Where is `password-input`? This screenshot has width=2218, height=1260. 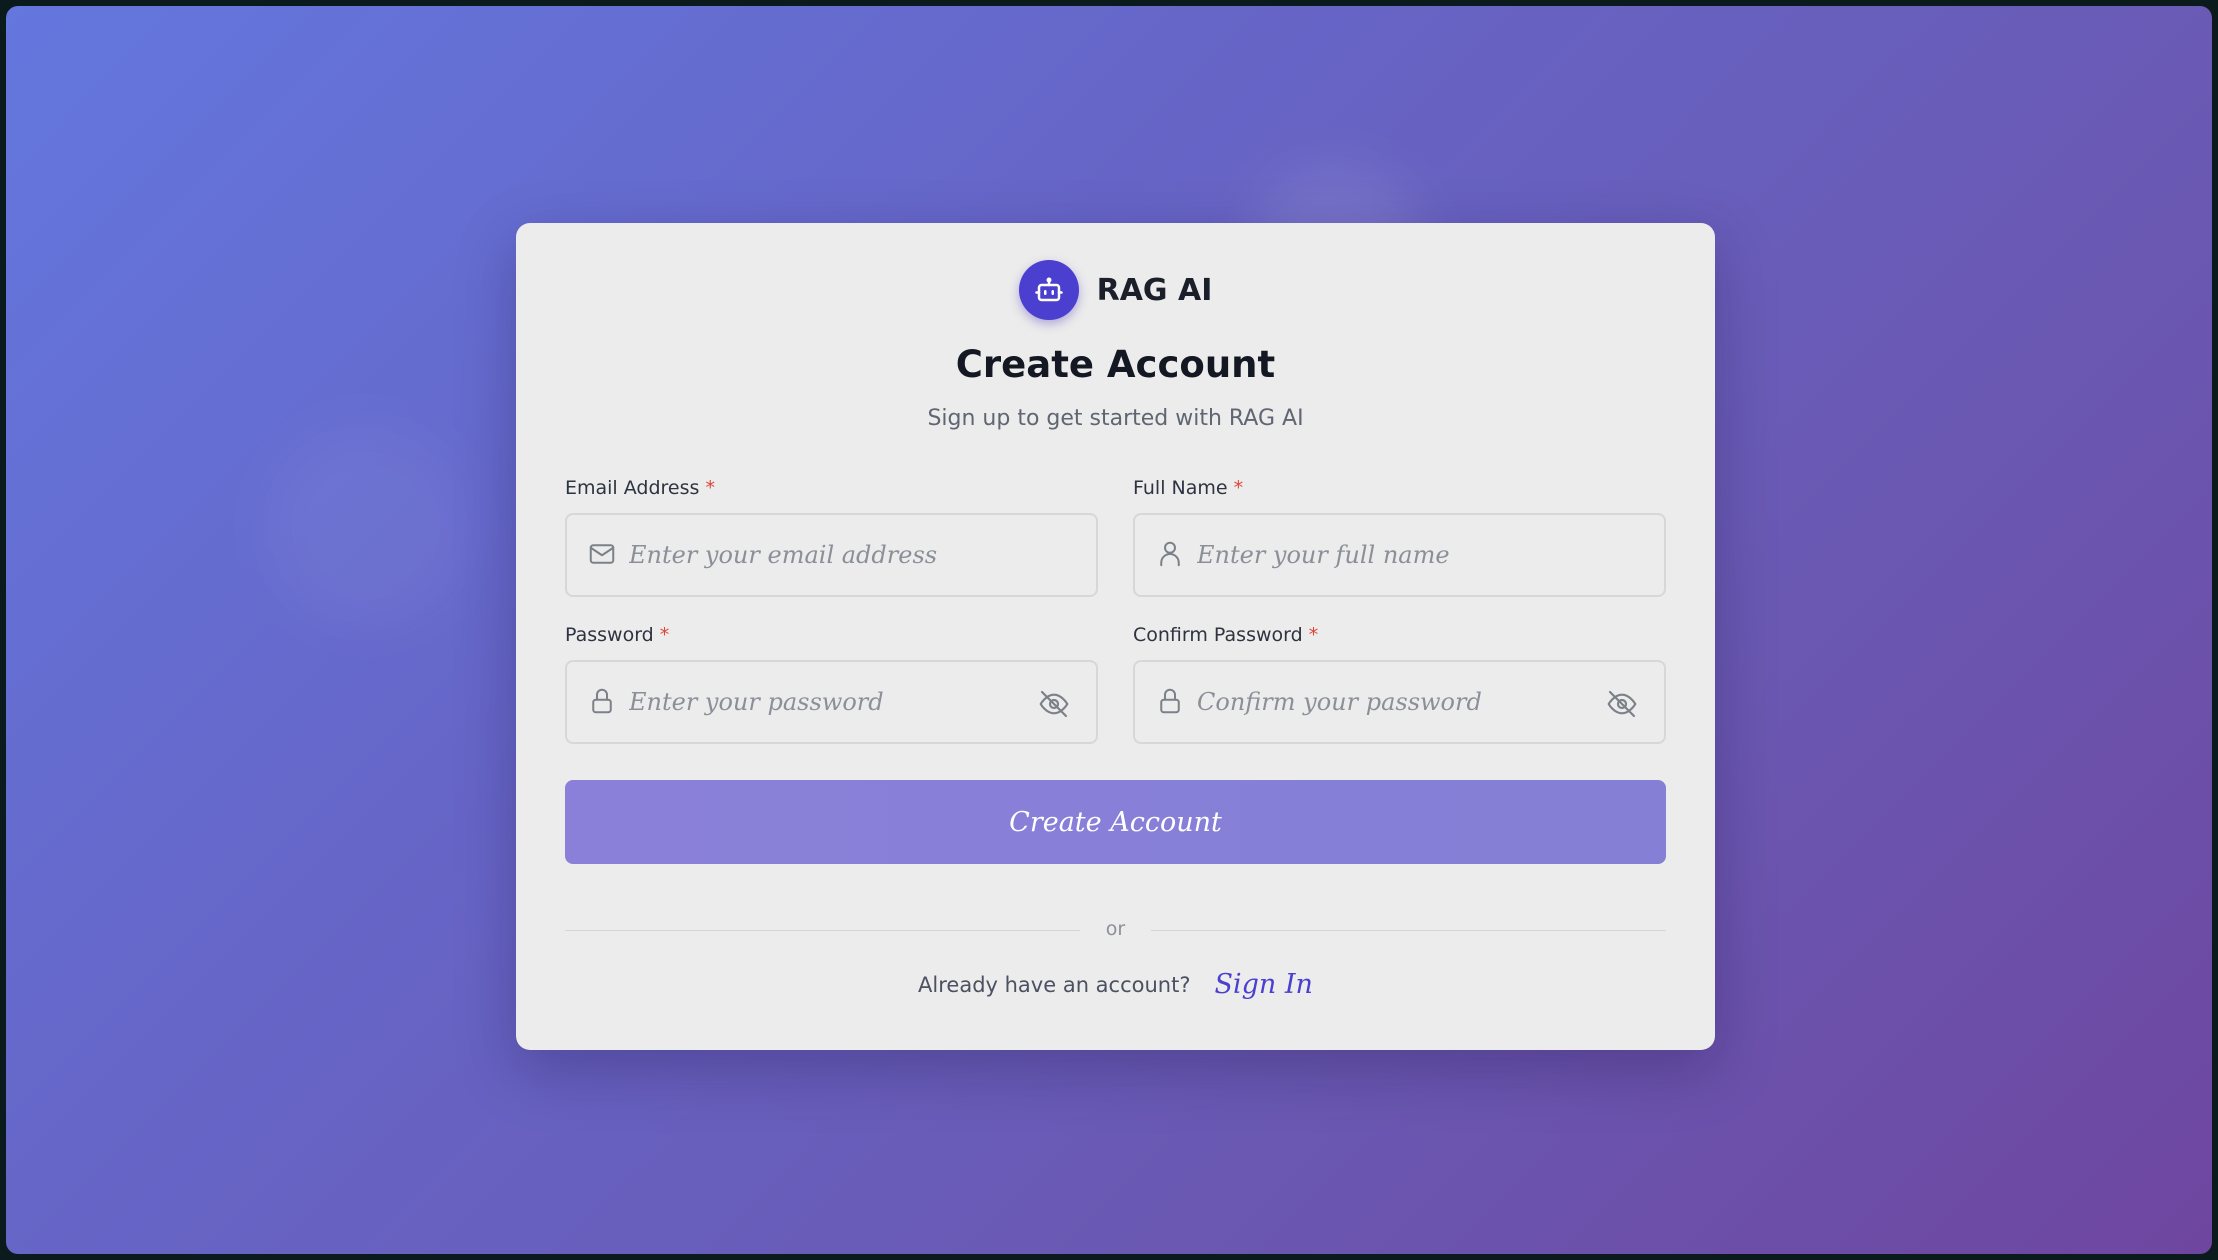
password-input is located at coordinates (826, 702).